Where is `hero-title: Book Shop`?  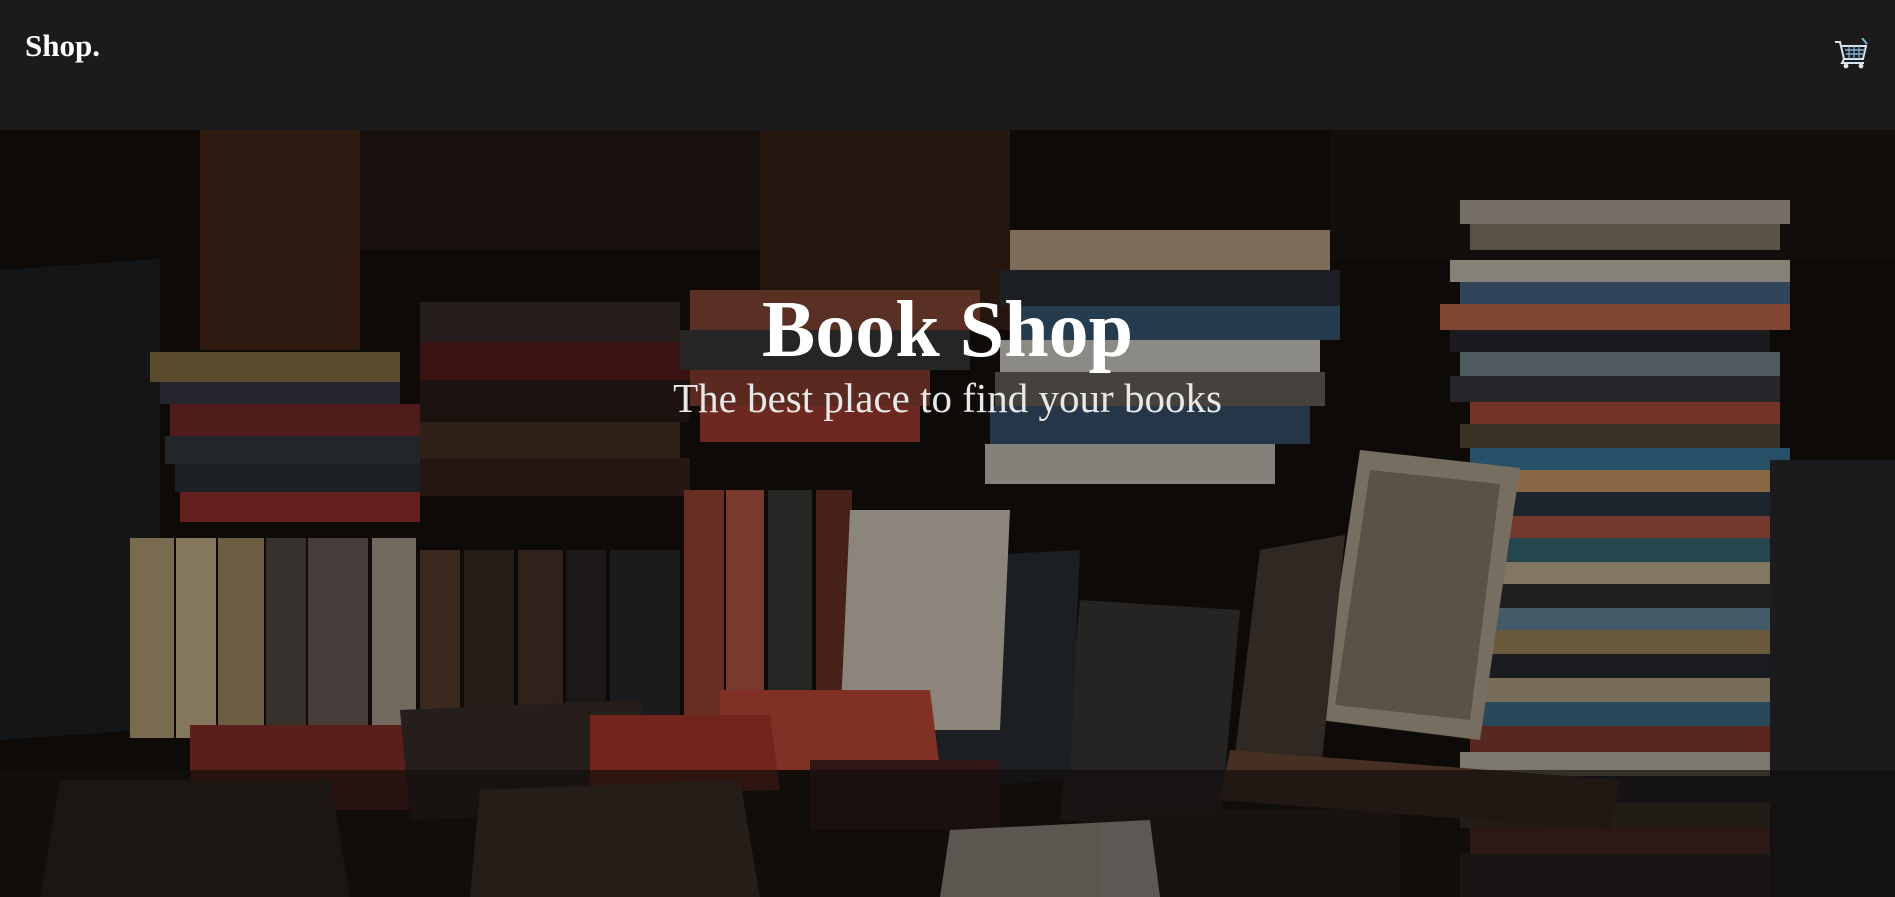 hero-title: Book Shop is located at coordinates (947, 330).